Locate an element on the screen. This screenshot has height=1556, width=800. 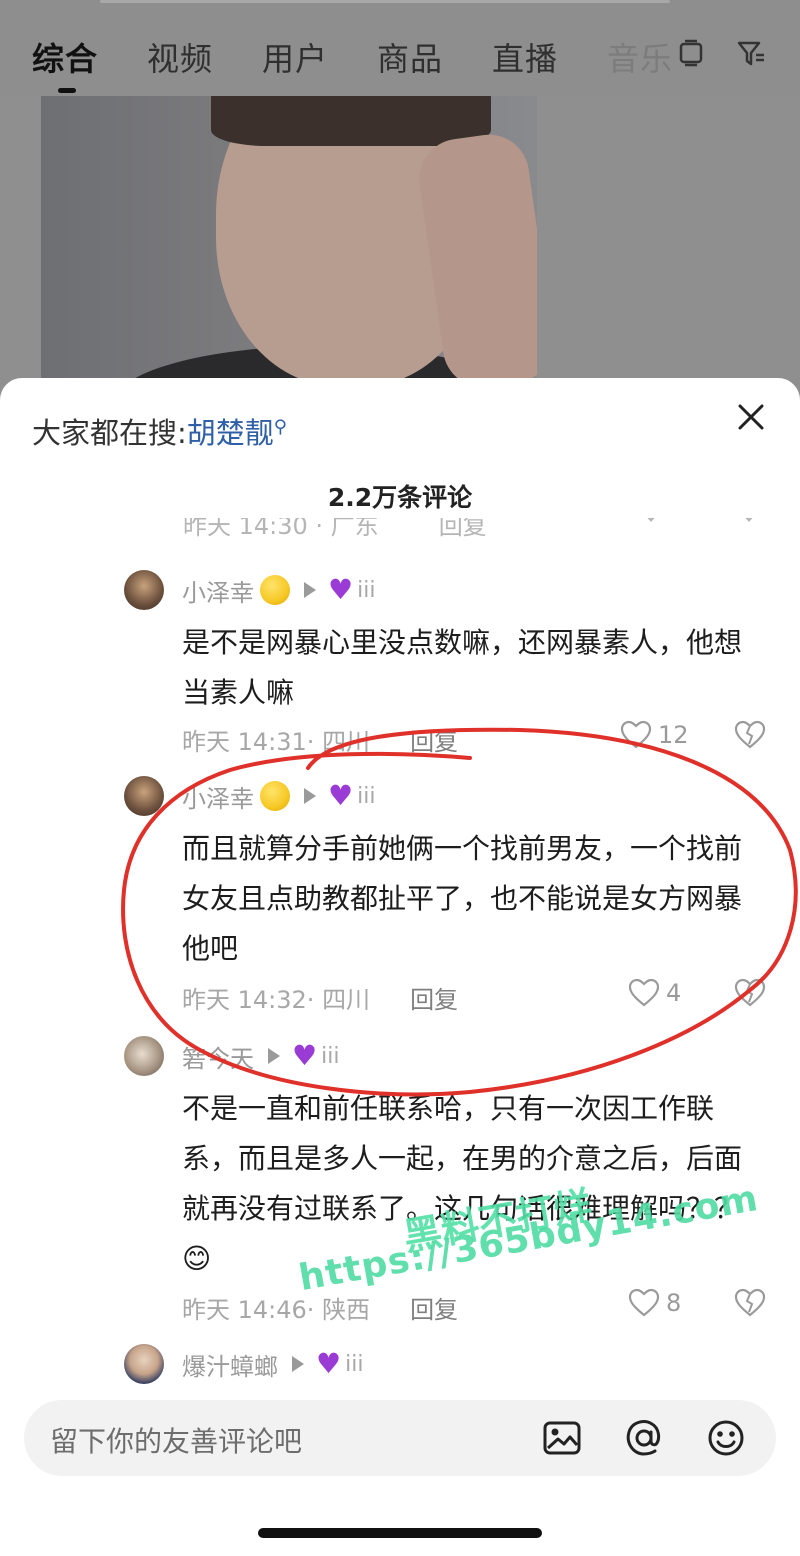
comment-location: 陕西 is located at coordinates (346, 1310).